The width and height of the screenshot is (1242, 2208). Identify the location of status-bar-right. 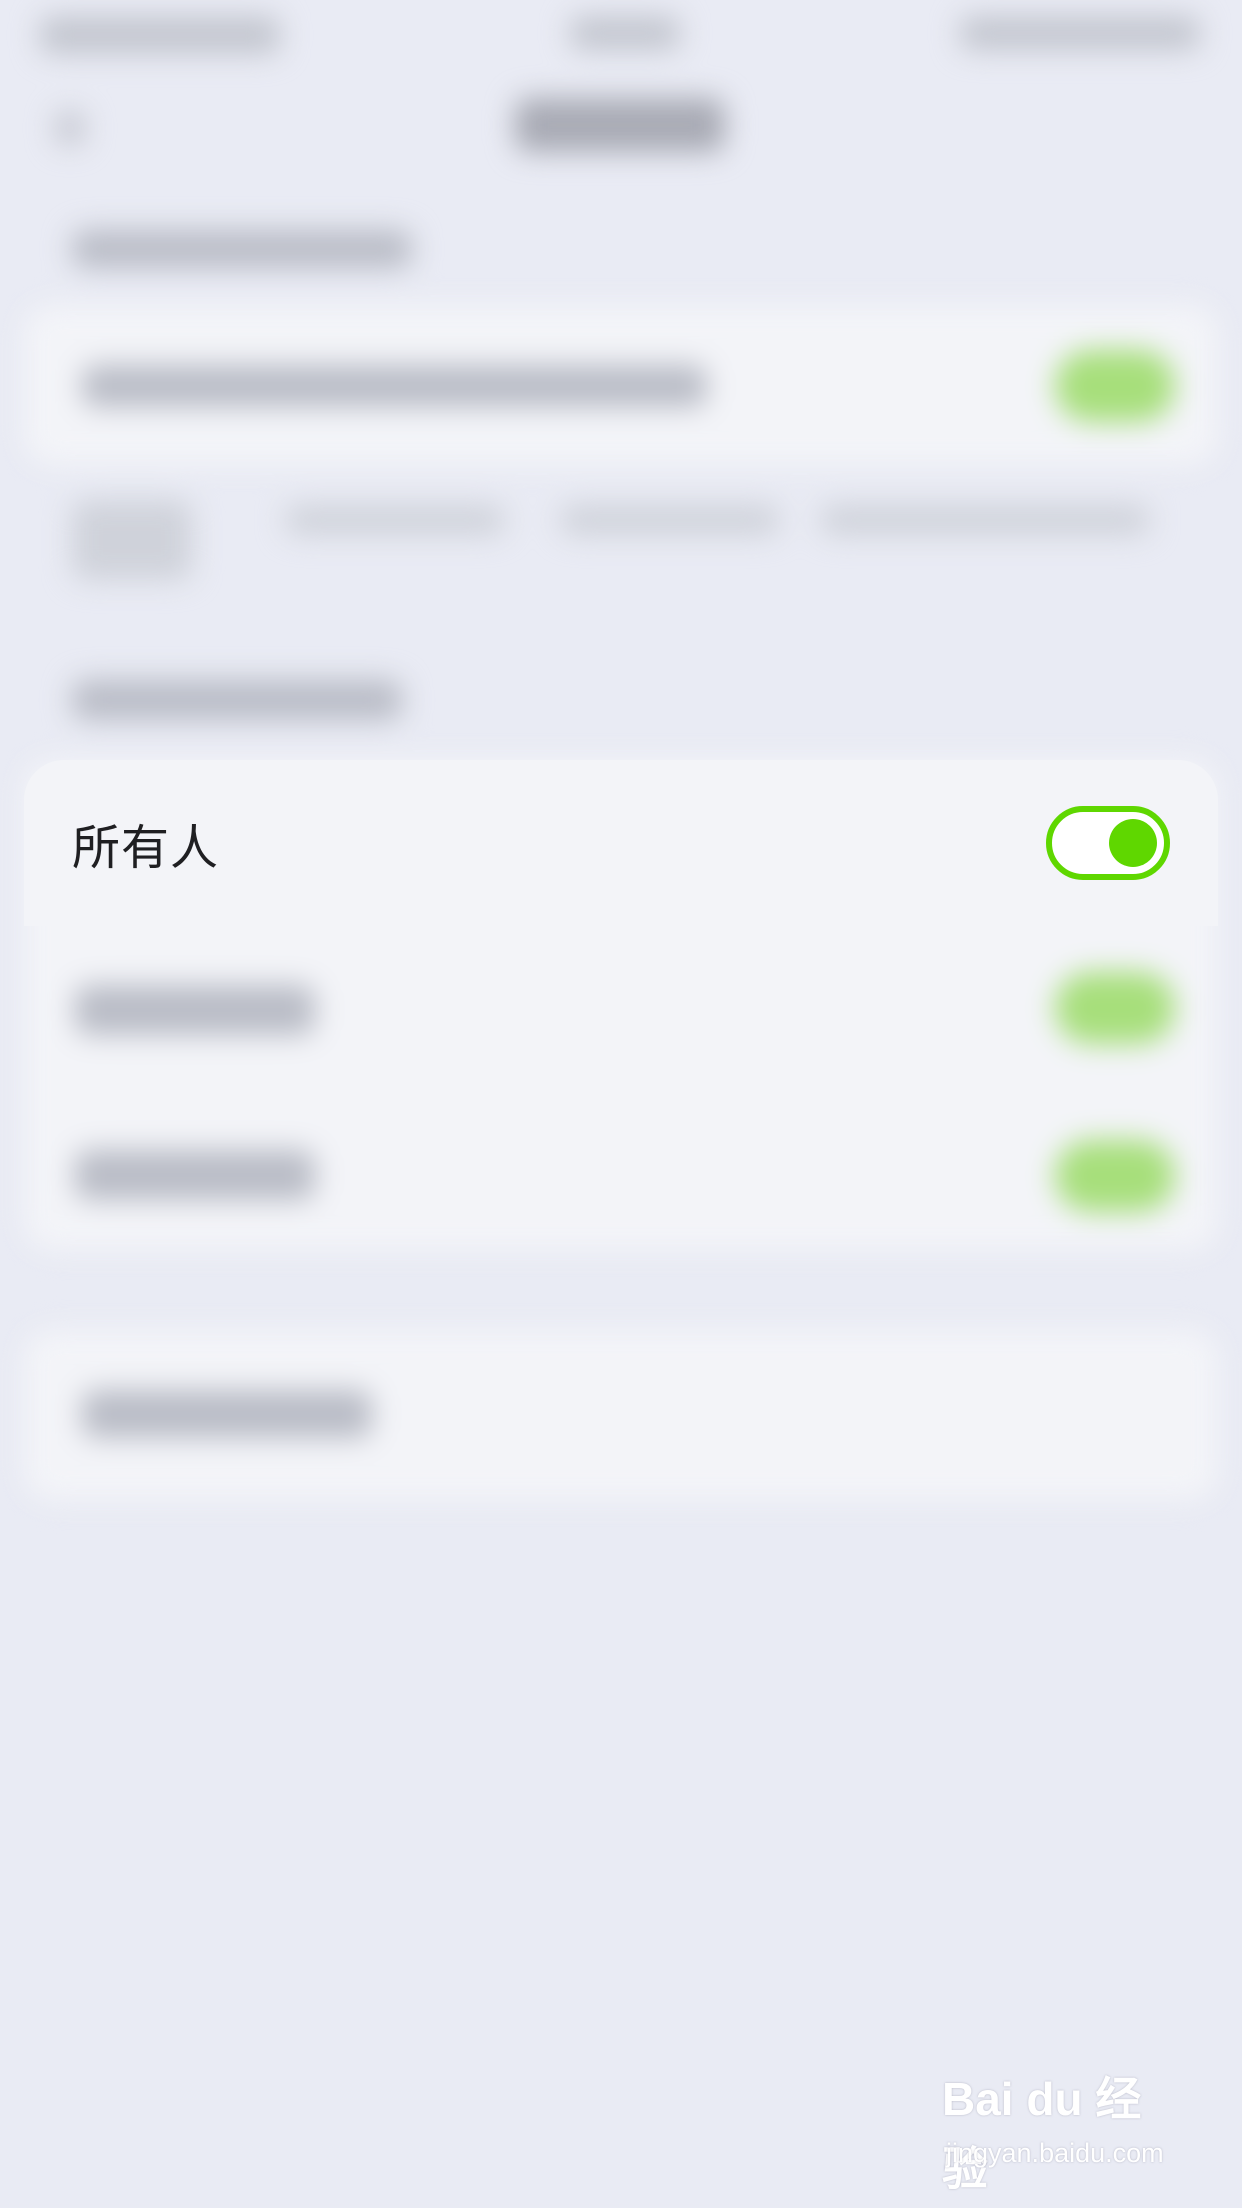
(1080, 33).